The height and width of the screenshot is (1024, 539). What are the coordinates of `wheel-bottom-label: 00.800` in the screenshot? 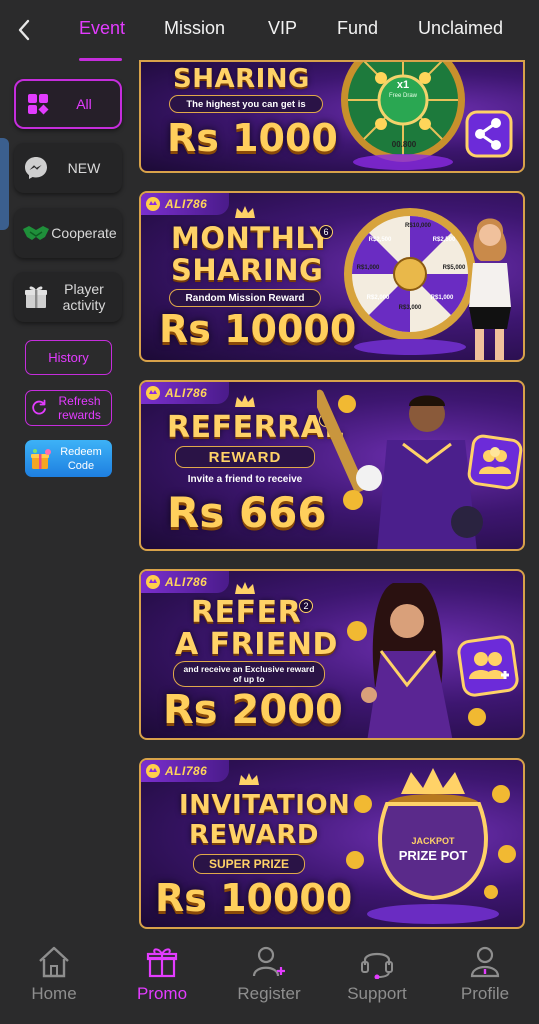 It's located at (404, 144).